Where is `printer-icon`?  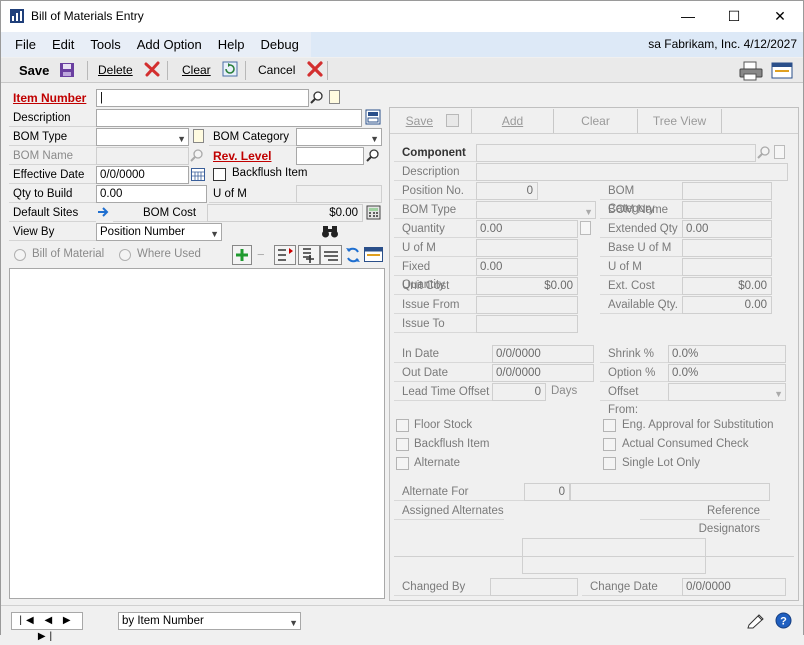
printer-icon is located at coordinates (751, 71).